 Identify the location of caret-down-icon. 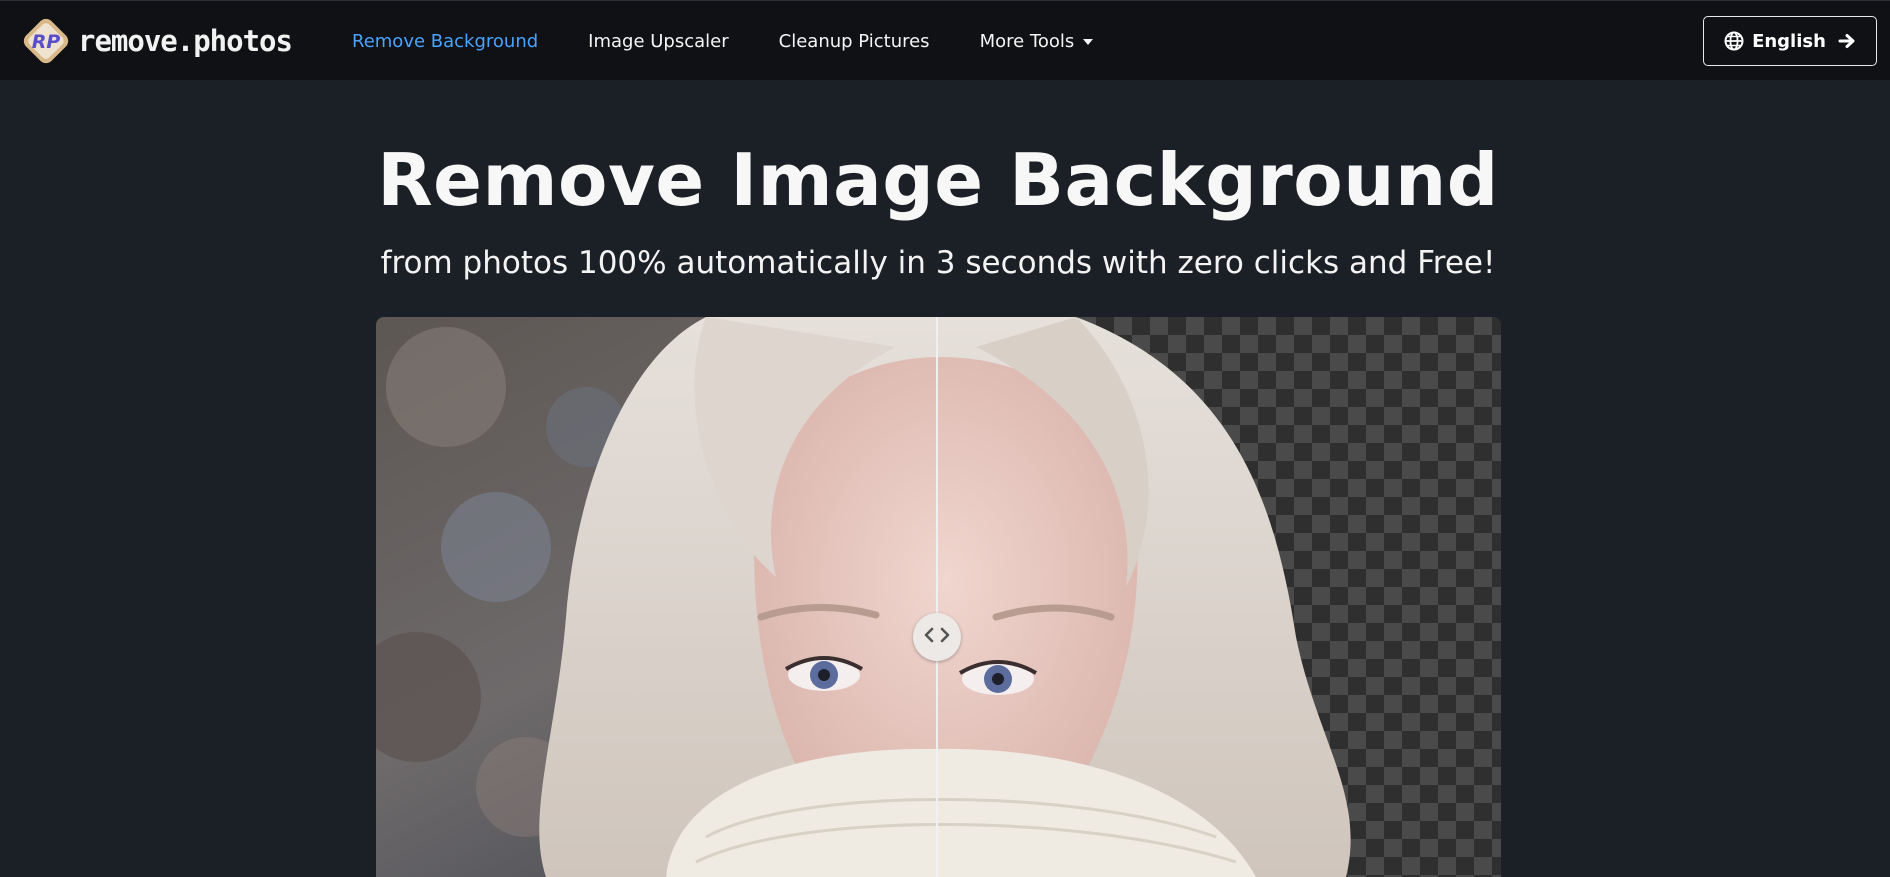
(1088, 42).